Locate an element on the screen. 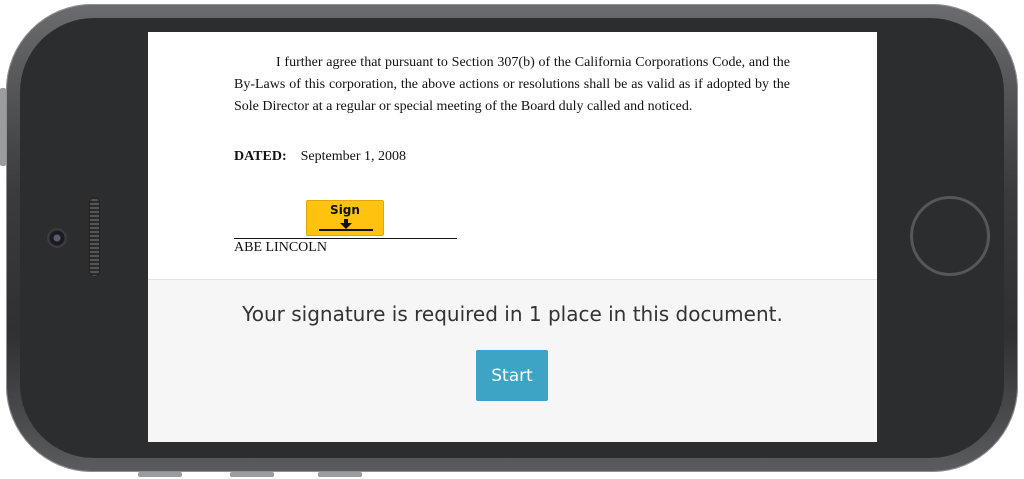  signer-name: ABE LINCOLN is located at coordinates (280, 247).